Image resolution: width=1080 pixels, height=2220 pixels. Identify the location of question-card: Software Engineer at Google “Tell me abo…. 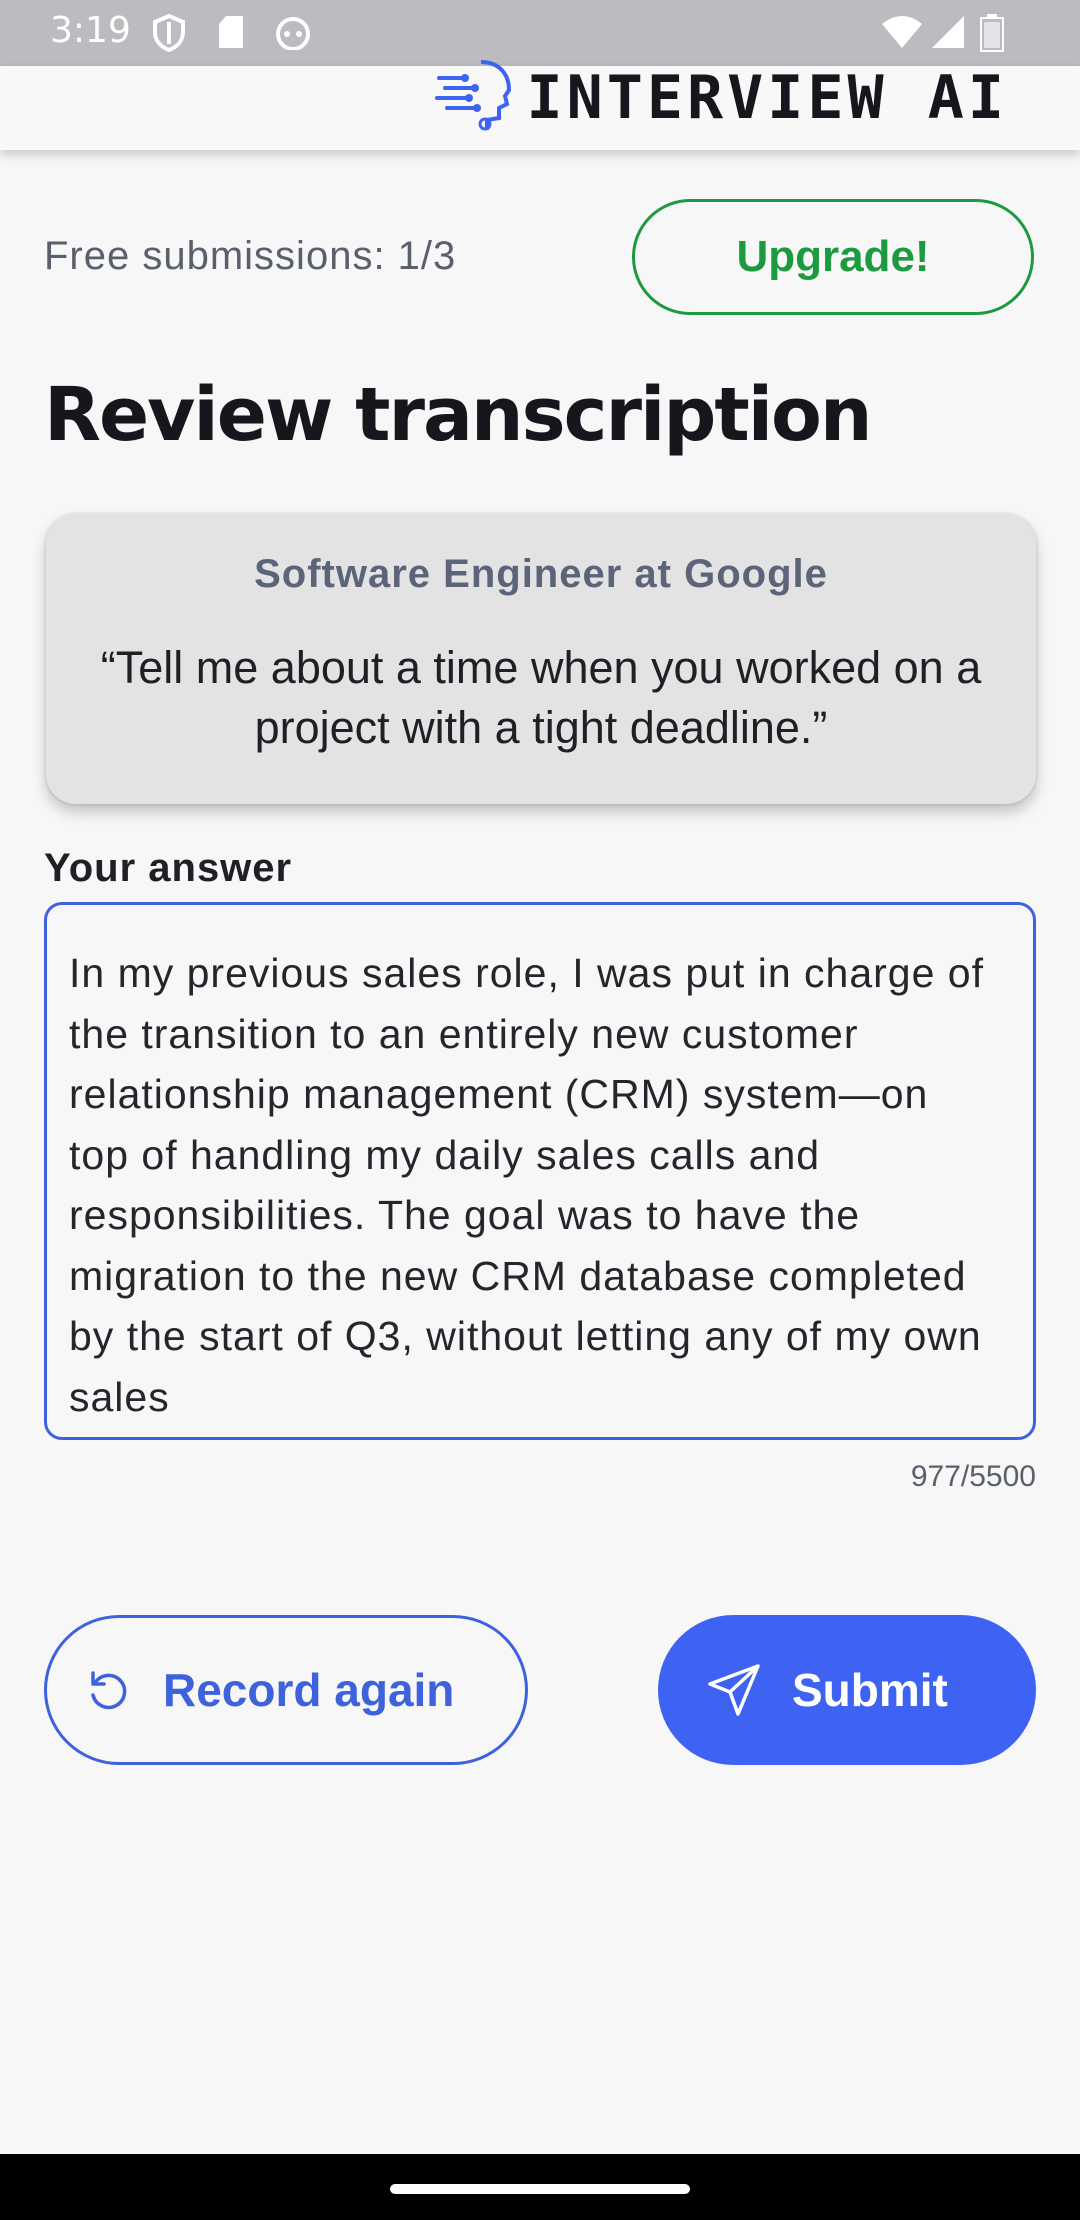
(541, 659).